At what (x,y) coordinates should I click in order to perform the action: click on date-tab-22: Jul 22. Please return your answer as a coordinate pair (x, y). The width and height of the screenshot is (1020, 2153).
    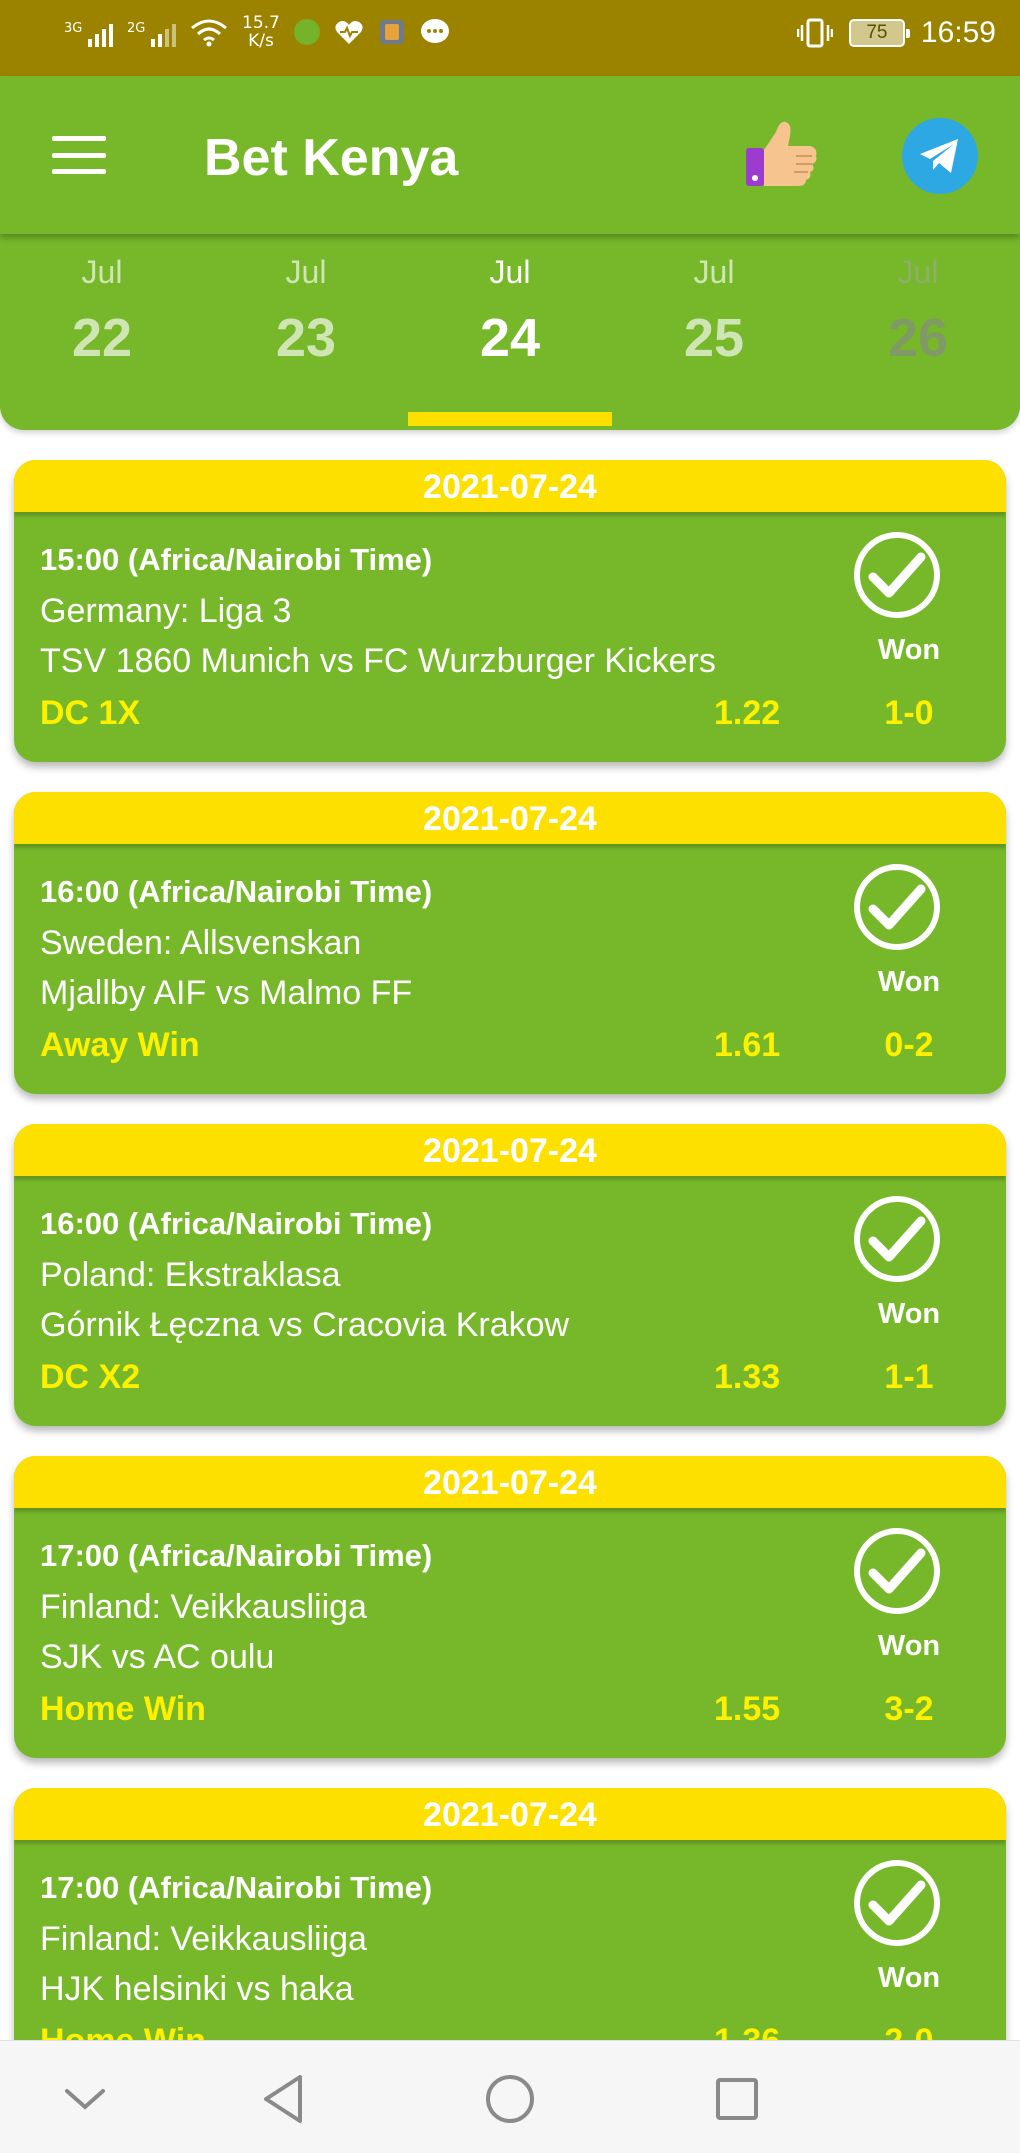
    Looking at the image, I should click on (102, 332).